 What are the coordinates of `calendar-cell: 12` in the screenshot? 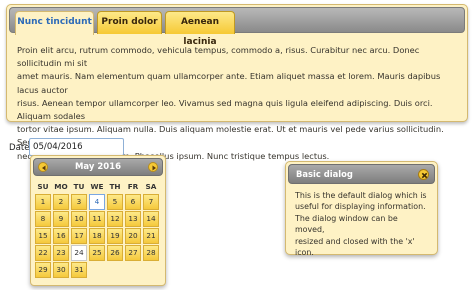 It's located at (115, 219).